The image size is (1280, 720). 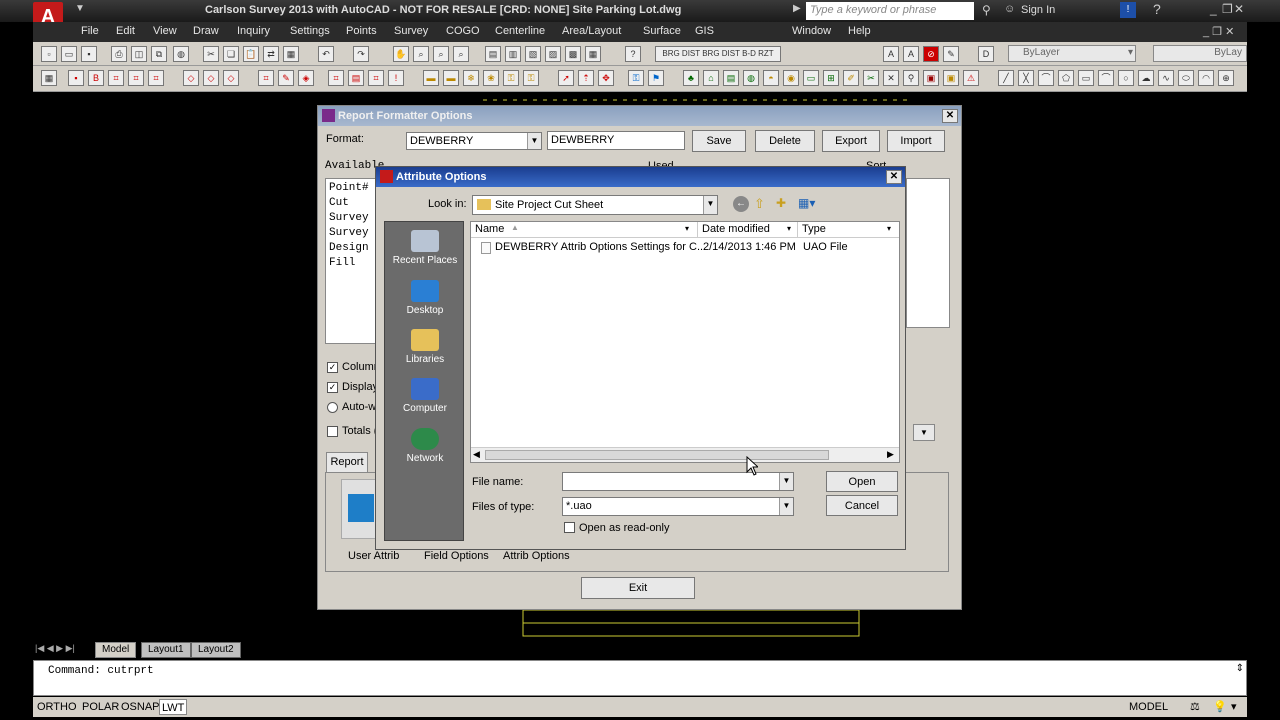 I want to click on insert-block-icon: ⊕, so click(x=1226, y=78).